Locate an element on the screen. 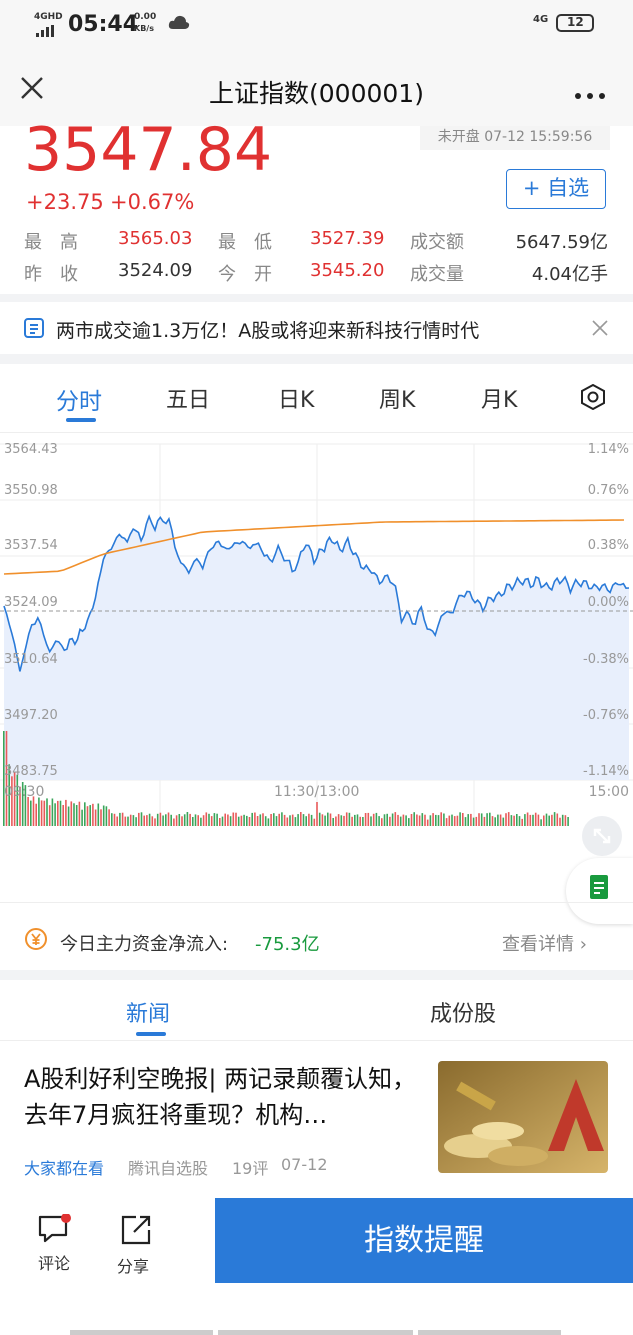 The image size is (633, 1335). comment-label: 评论 is located at coordinates (54, 1262).